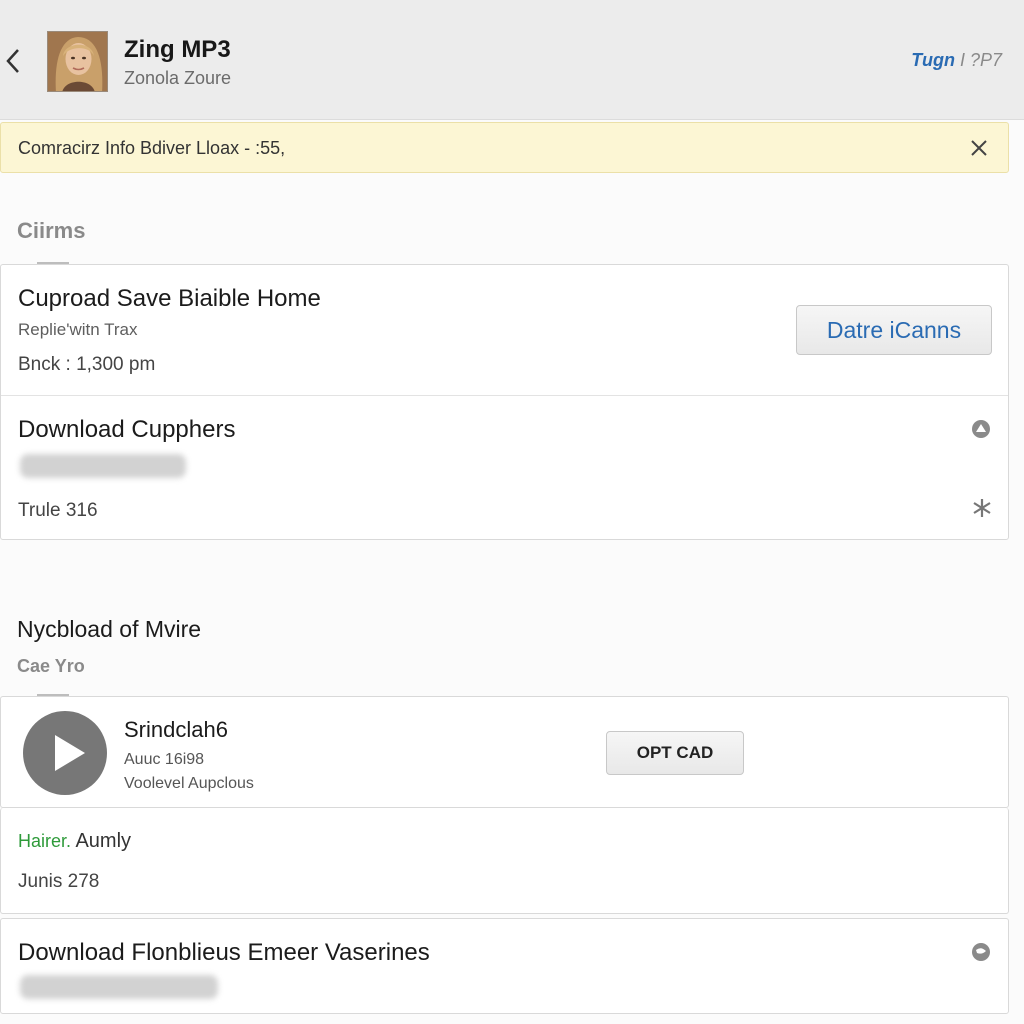 This screenshot has height=1024, width=1024. Describe the element at coordinates (164, 759) in the screenshot. I see `track-line1: Auuc 16i98` at that location.